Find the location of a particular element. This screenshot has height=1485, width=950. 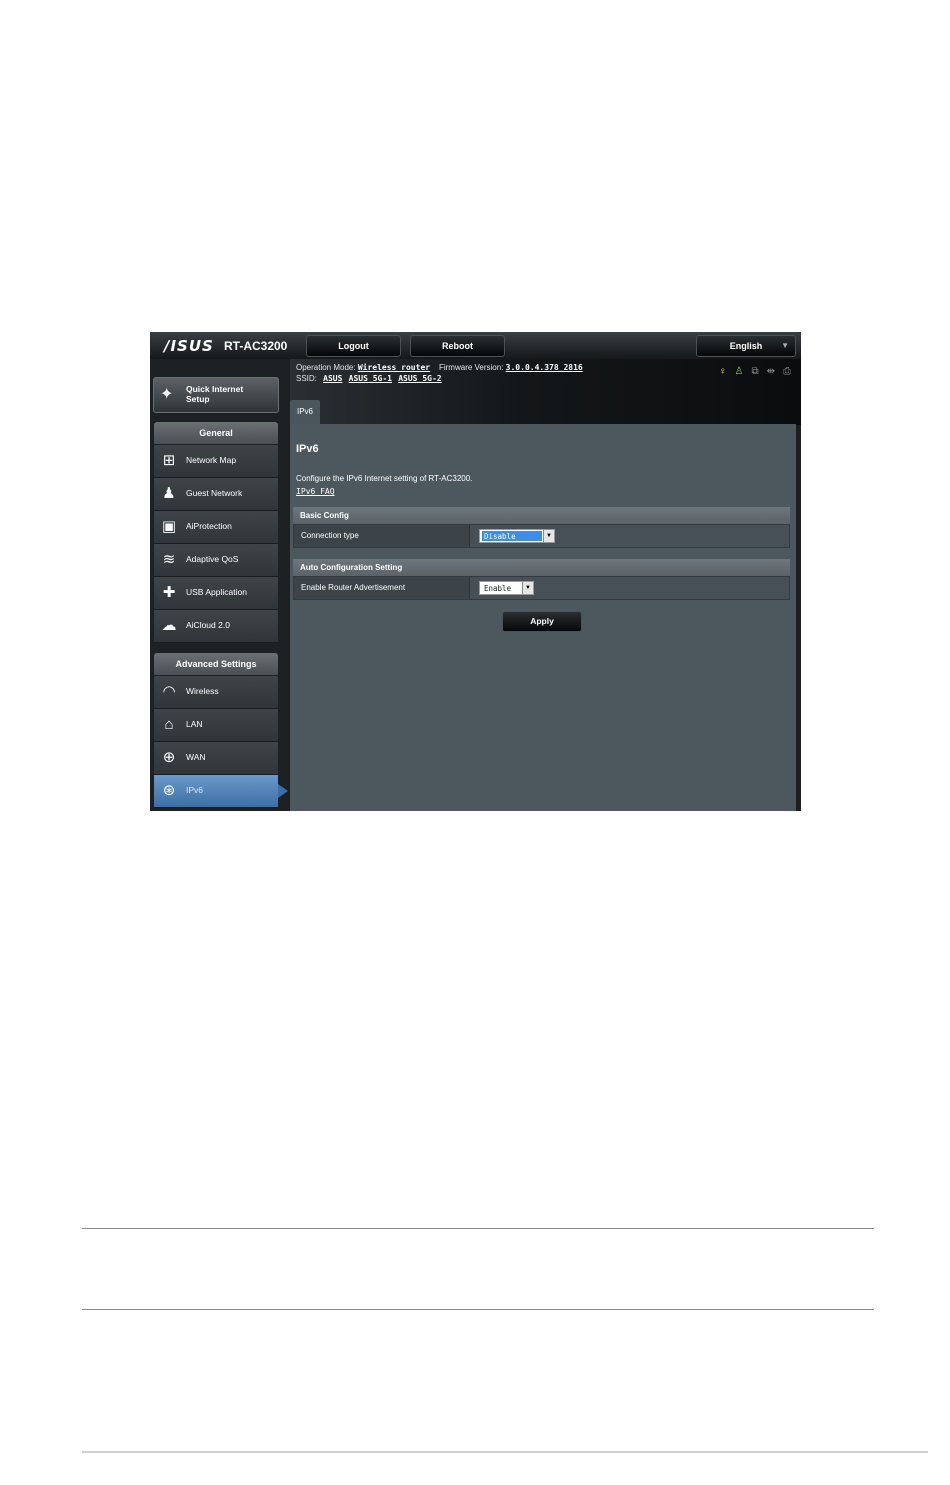

house-icon: ⌂ is located at coordinates (169, 724).